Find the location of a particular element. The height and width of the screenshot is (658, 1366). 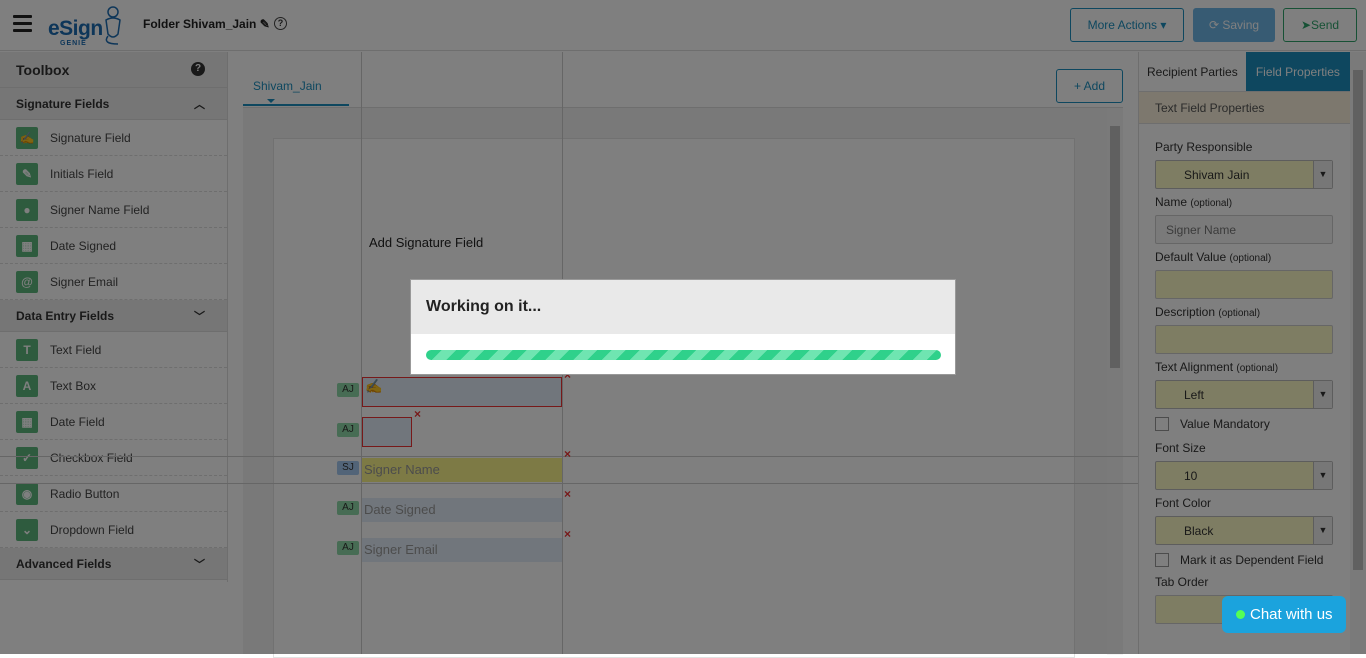

chat-button: Chat with us is located at coordinates (1284, 614).